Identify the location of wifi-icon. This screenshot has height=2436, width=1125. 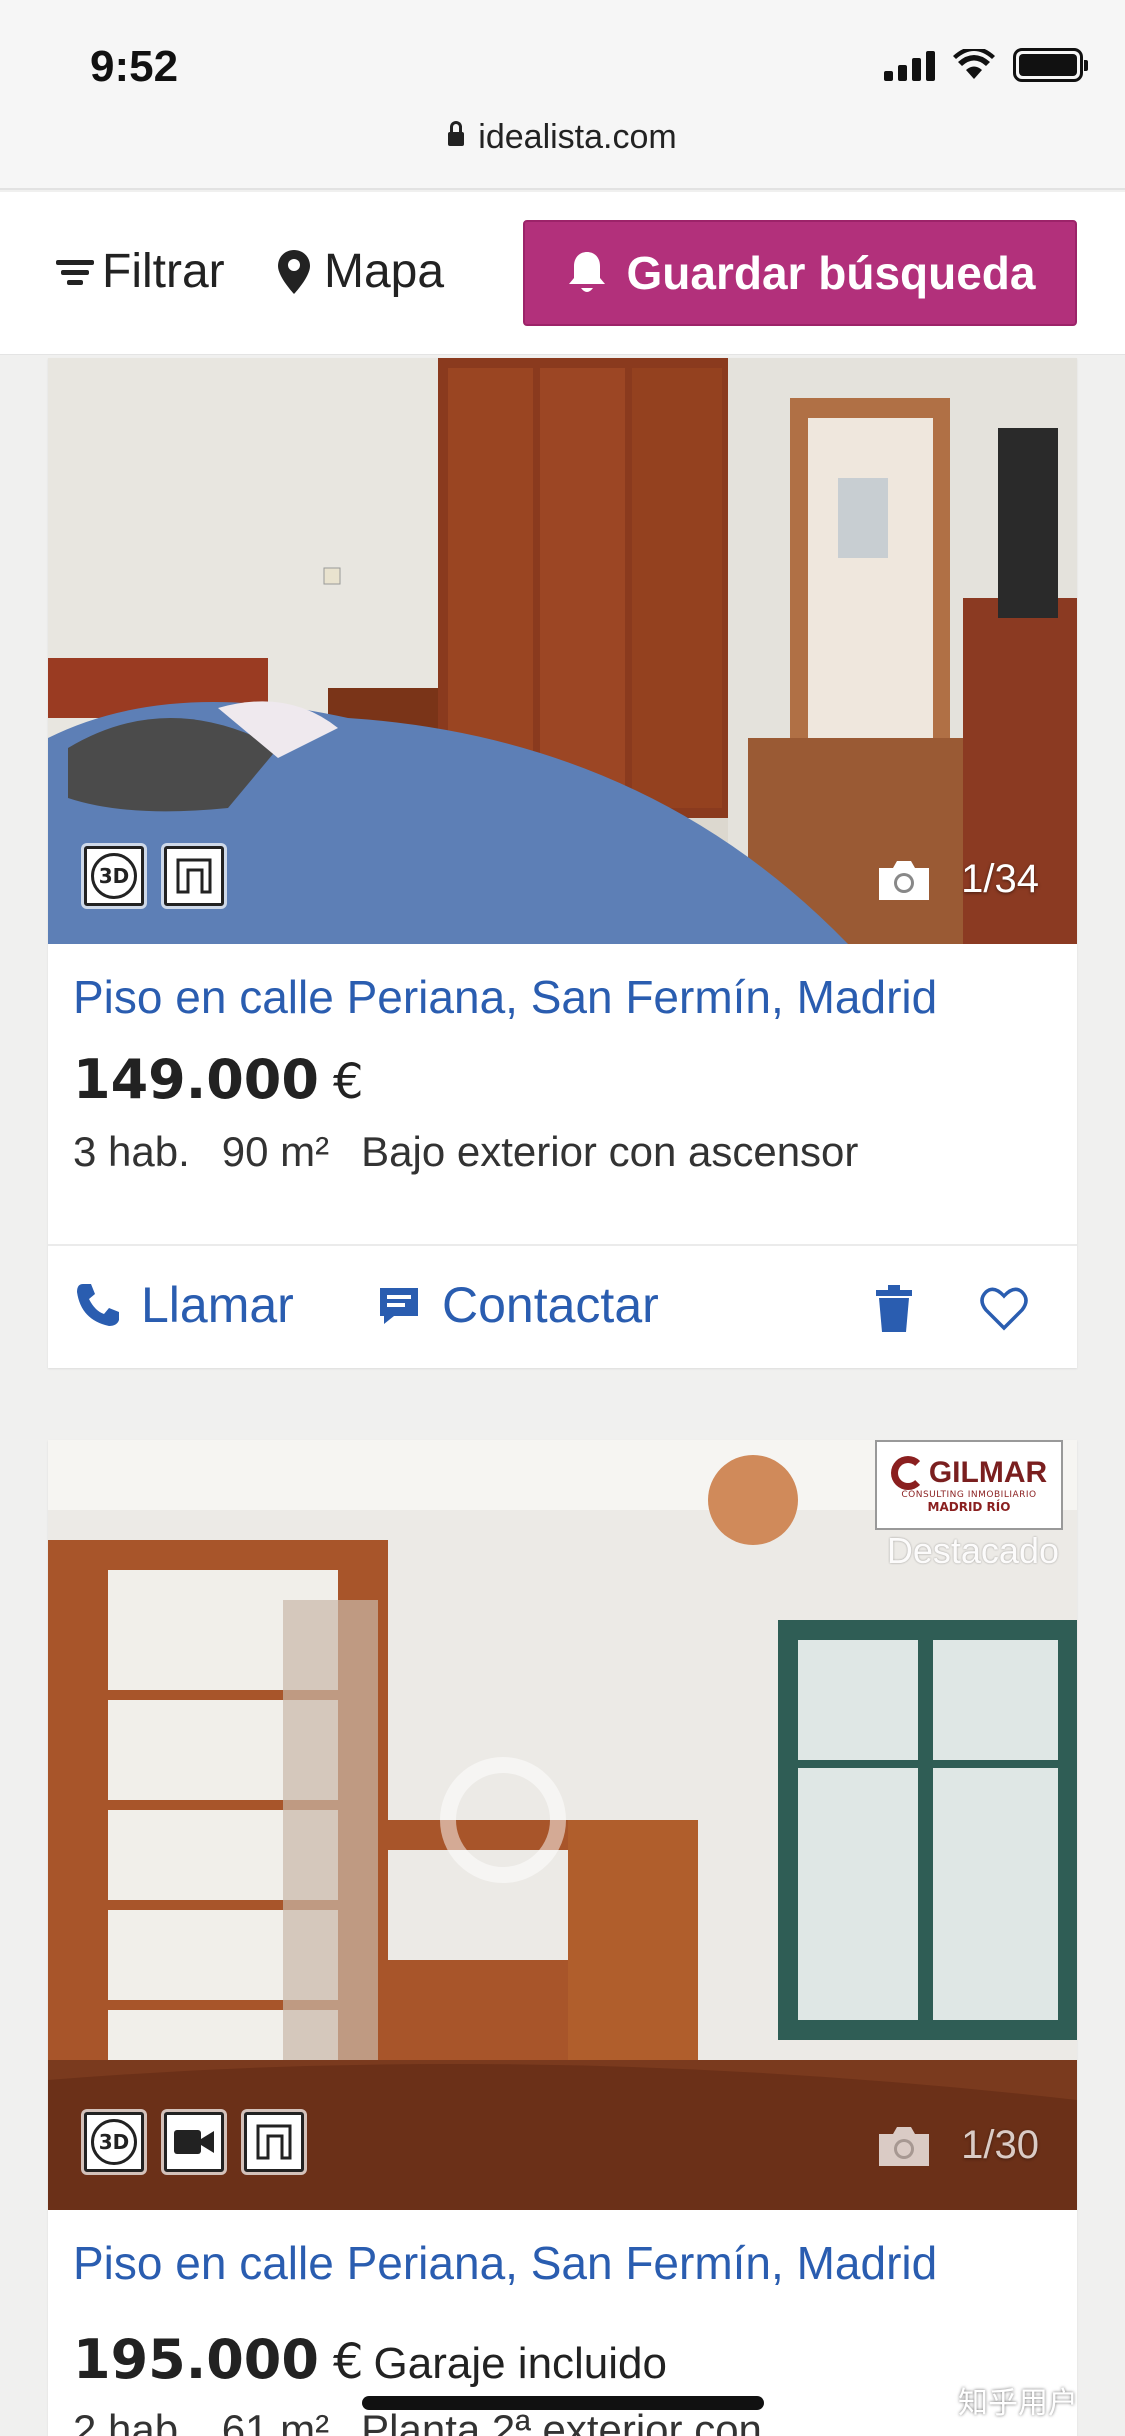
(974, 64).